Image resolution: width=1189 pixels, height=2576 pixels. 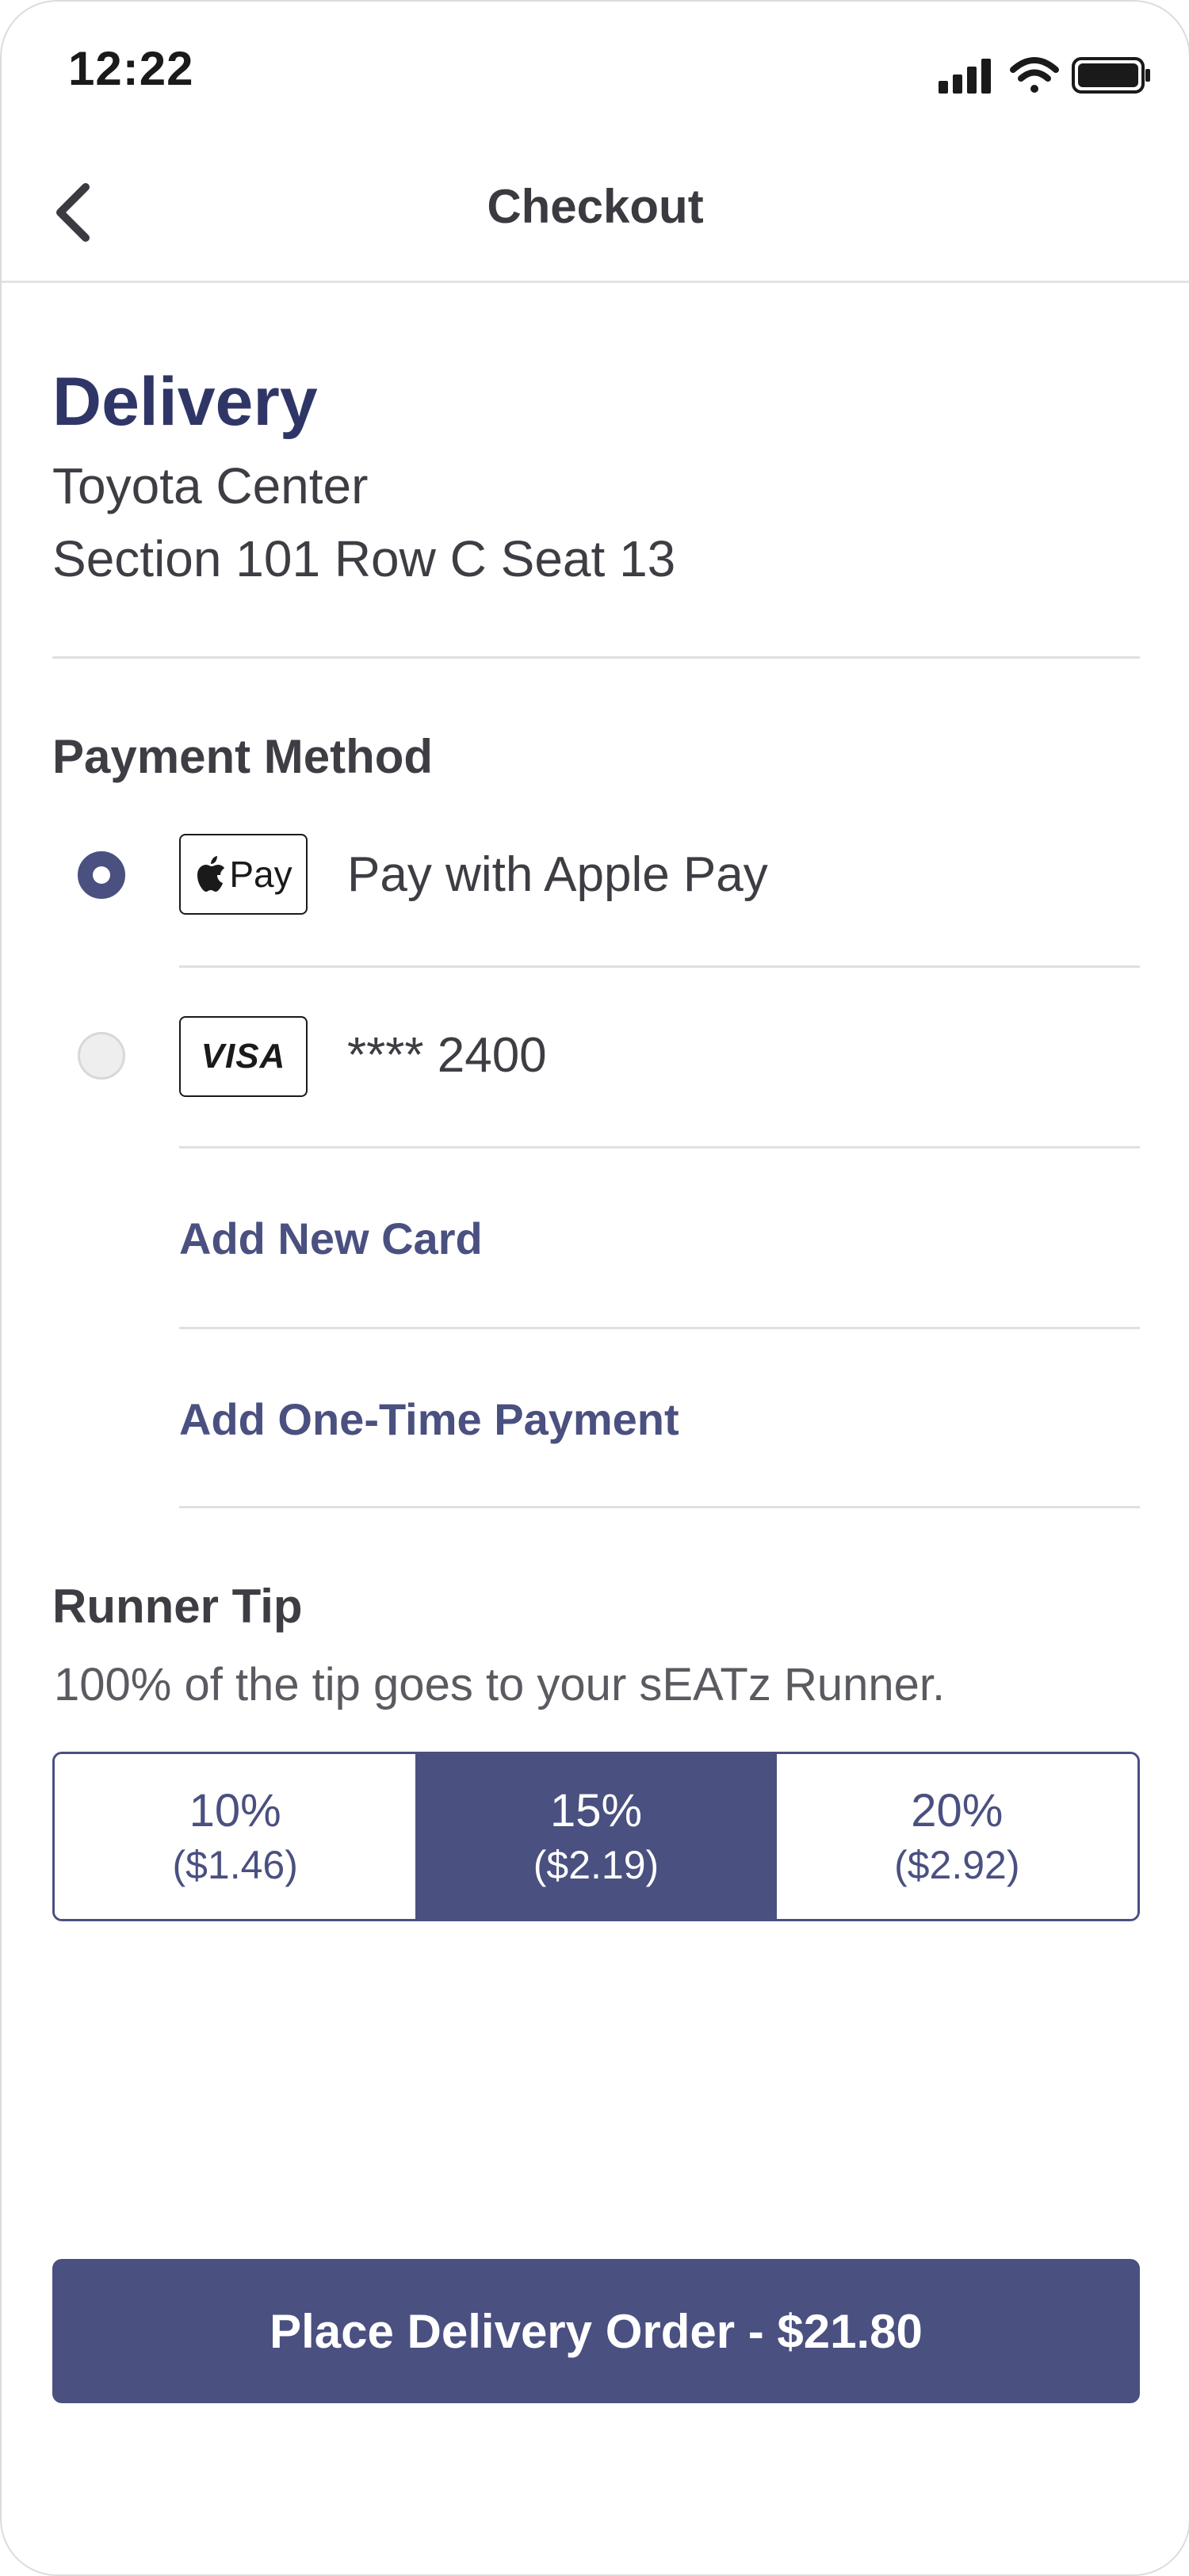 I want to click on status-time: 12:22, so click(x=131, y=68).